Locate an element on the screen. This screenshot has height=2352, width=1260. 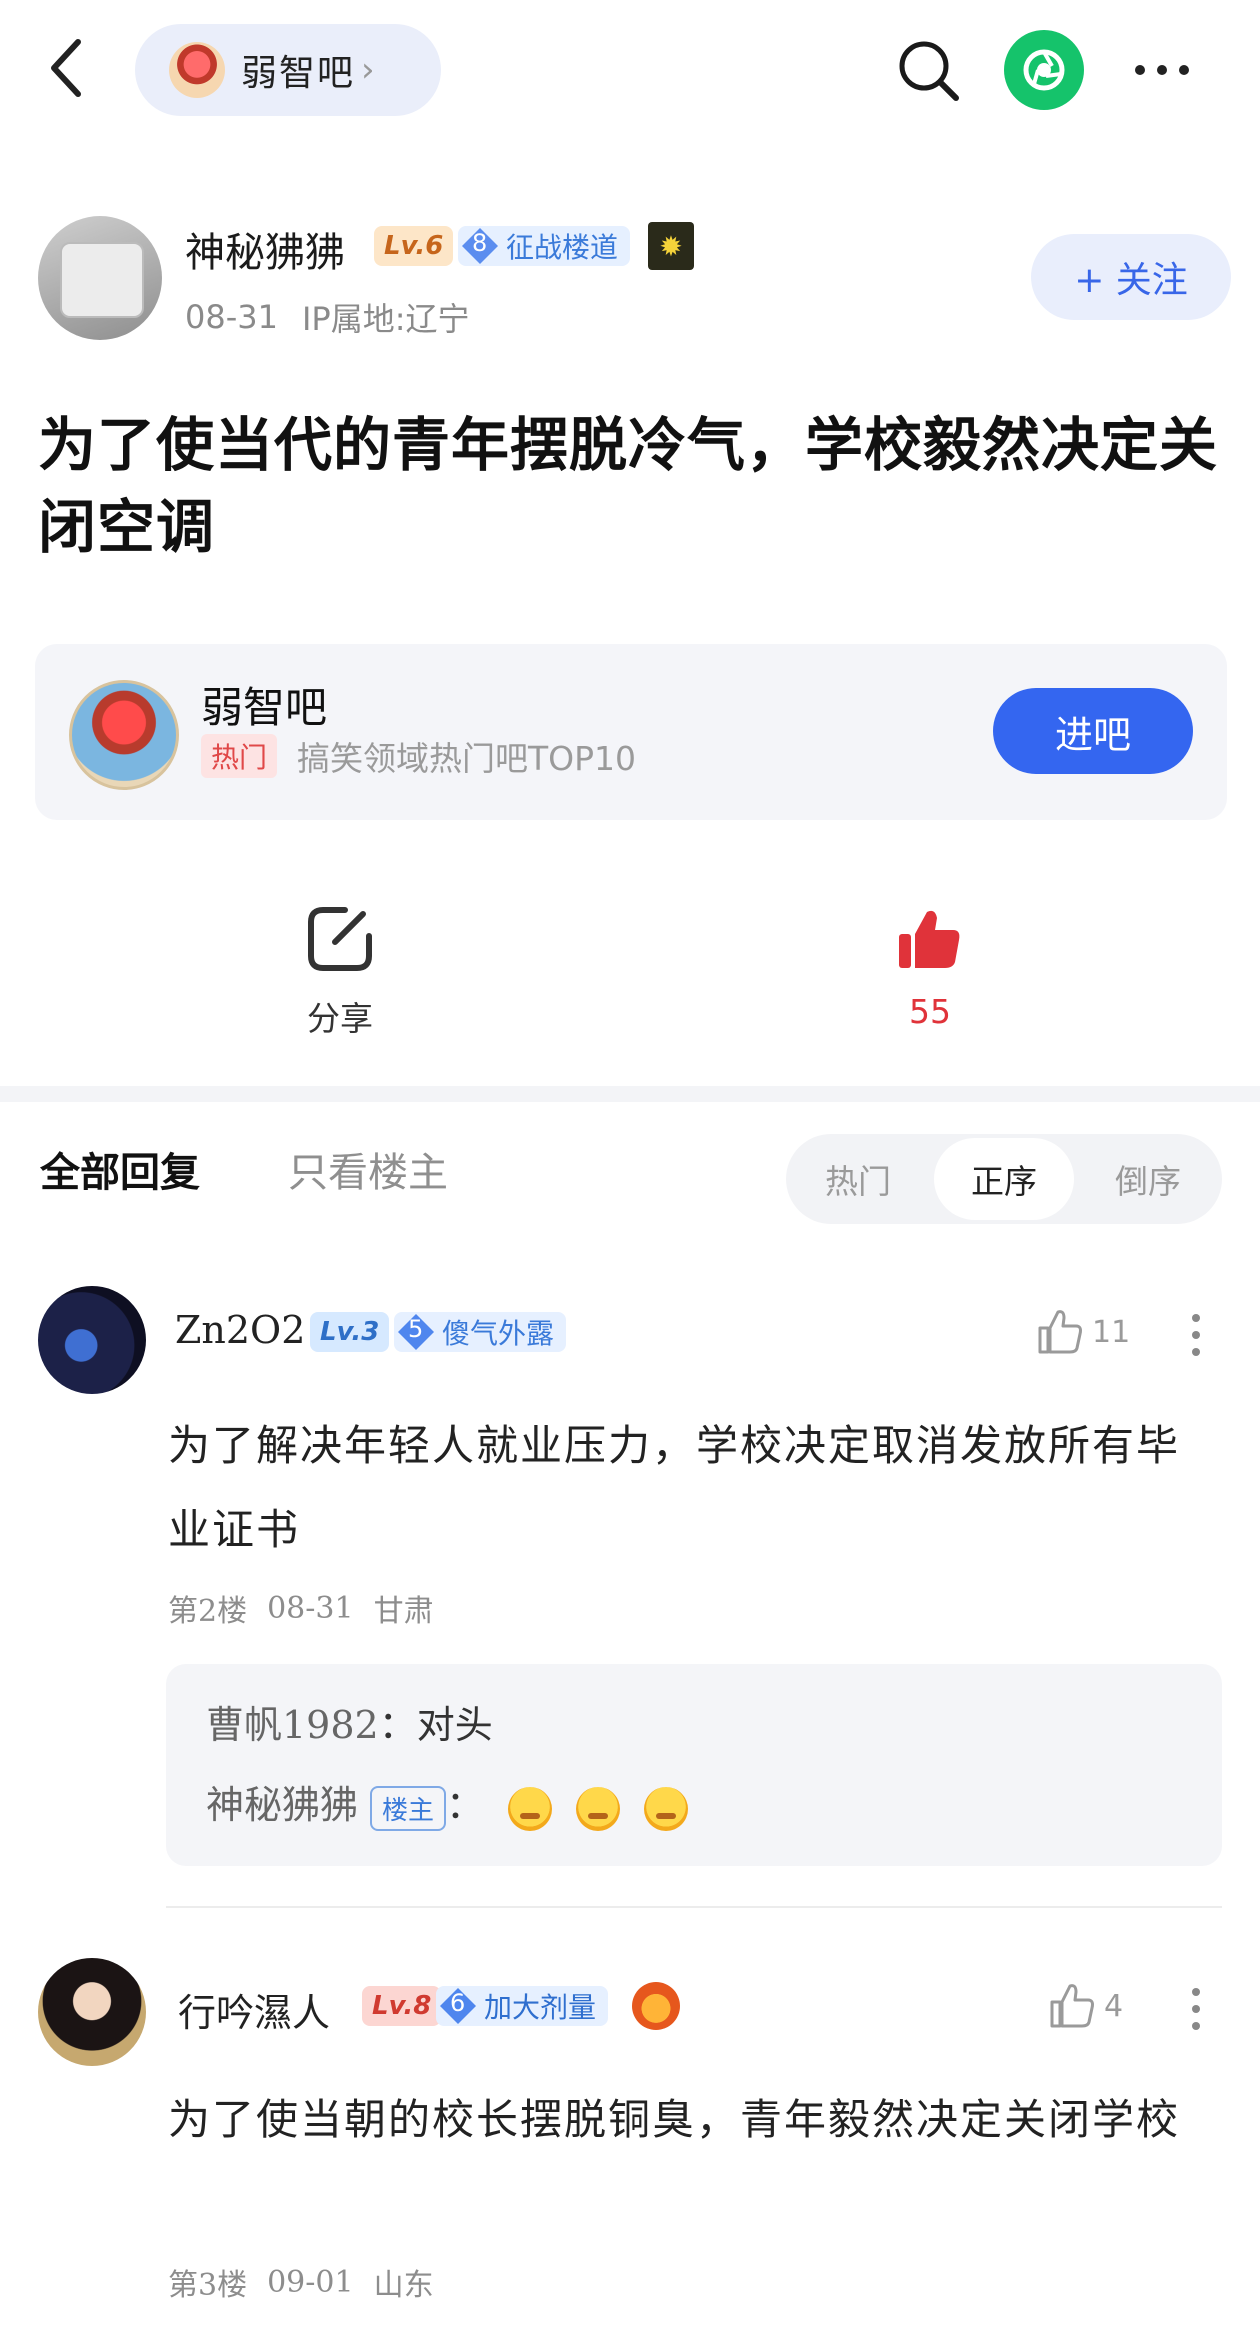
like-count: 55 is located at coordinates (930, 1011).